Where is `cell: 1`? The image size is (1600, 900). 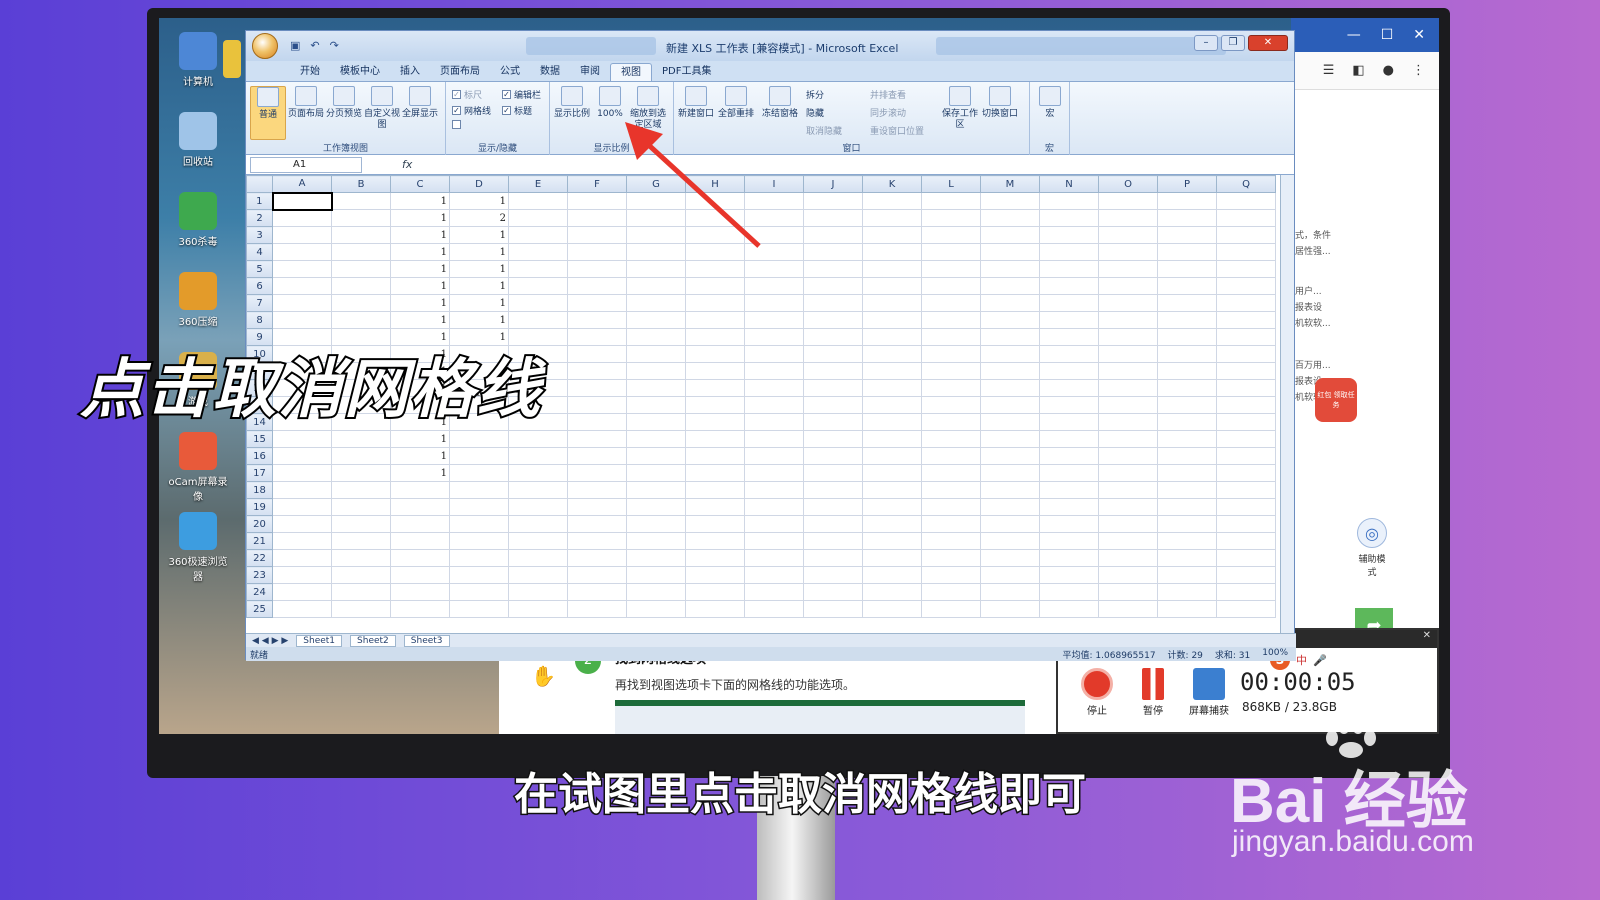
cell: 1 is located at coordinates (420, 456).